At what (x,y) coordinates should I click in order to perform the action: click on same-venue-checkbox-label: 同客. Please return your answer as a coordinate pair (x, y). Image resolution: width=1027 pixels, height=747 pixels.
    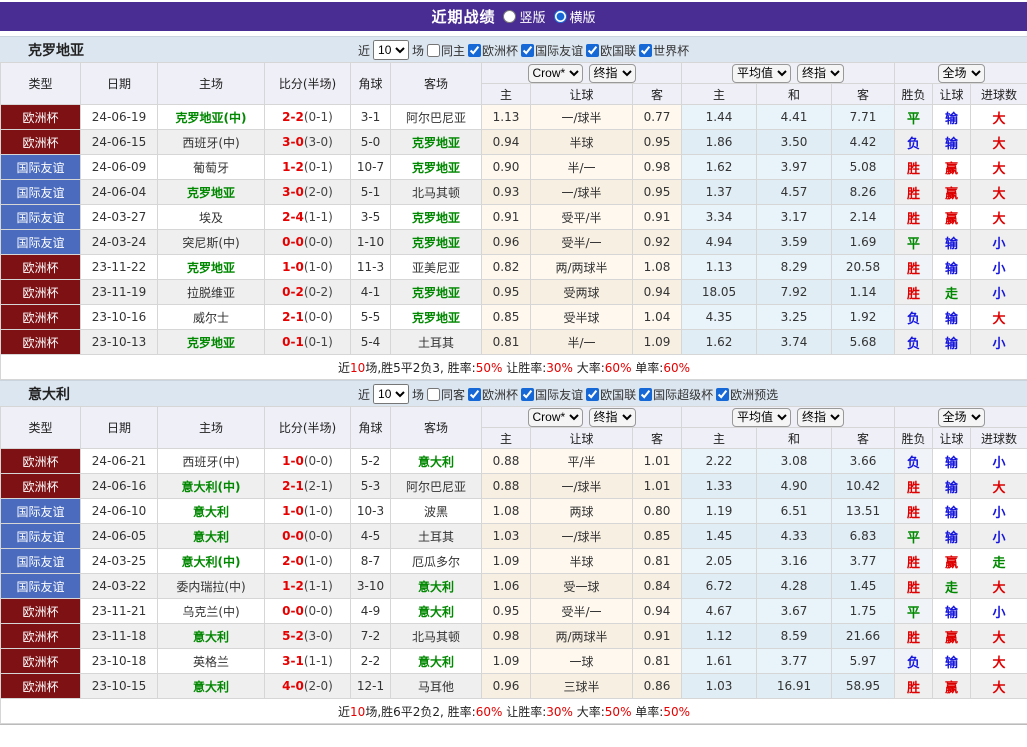
    Looking at the image, I should click on (453, 394).